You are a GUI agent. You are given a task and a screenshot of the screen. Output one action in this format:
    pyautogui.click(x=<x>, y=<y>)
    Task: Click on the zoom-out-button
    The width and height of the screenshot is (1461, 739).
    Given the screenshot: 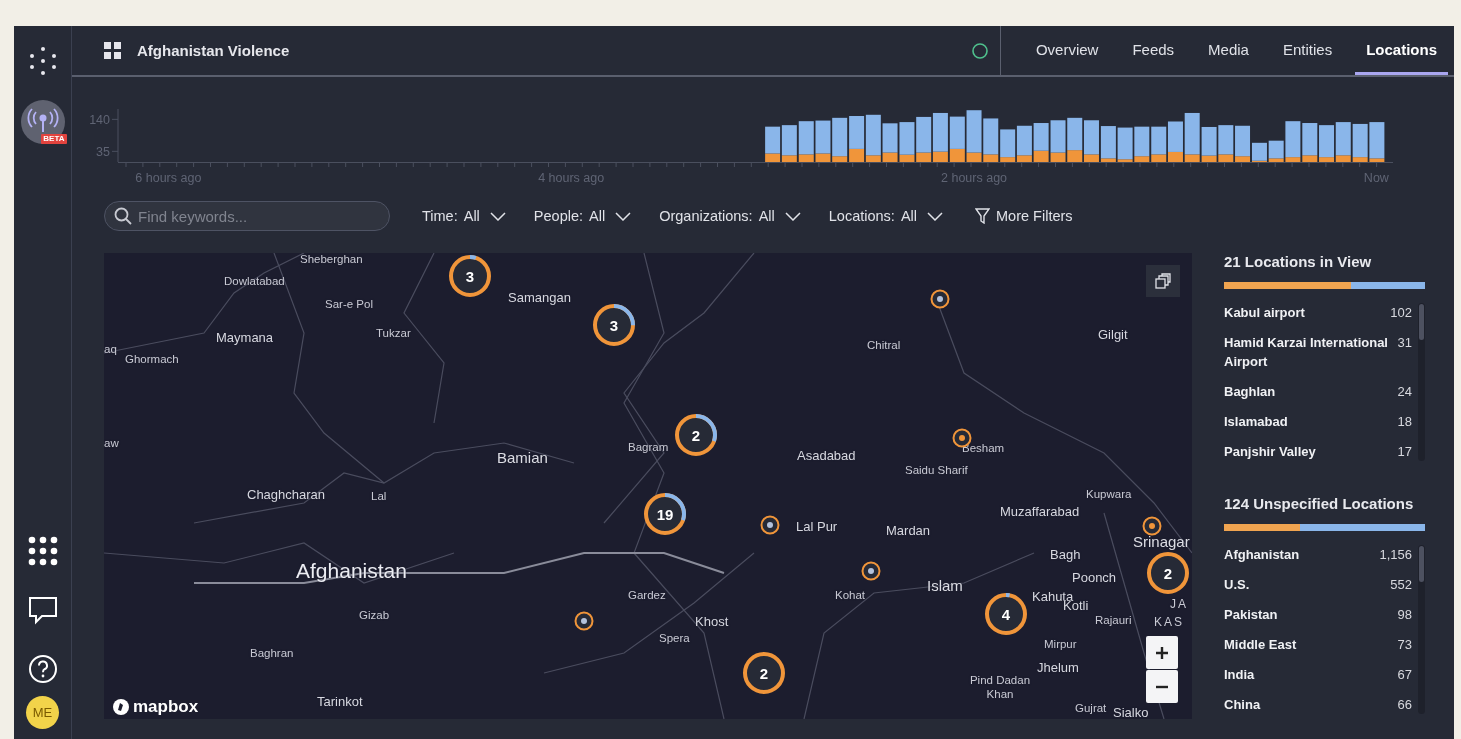 What is the action you would take?
    pyautogui.click(x=1162, y=686)
    